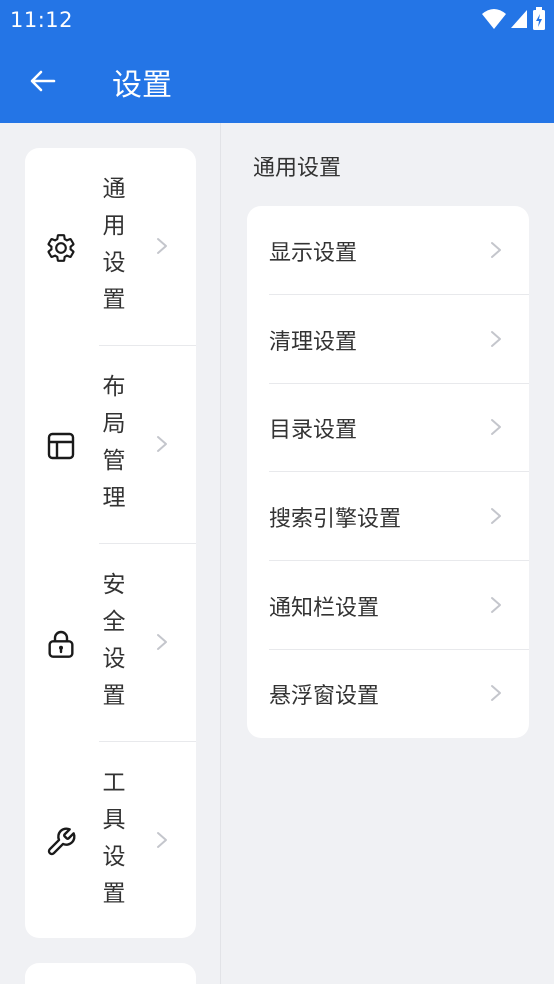  I want to click on setting-item-search-engine: 搜索引擎设置, so click(388, 516).